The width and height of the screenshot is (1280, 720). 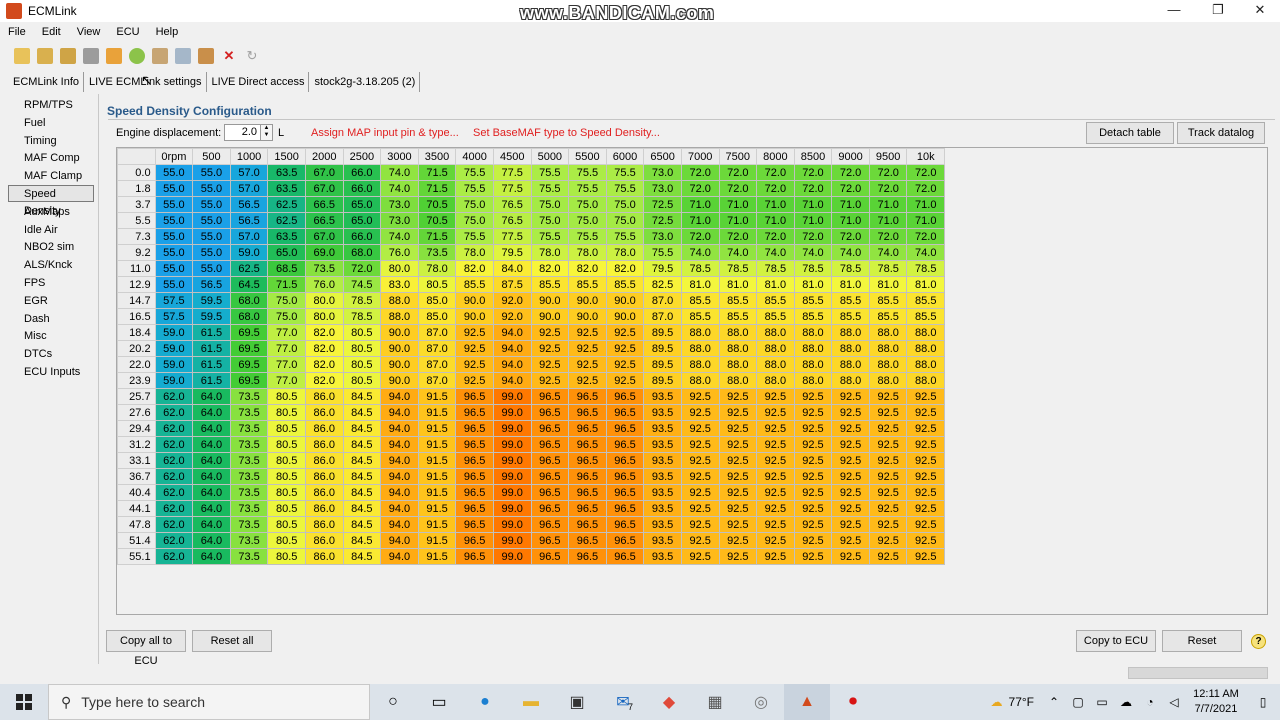 What do you see at coordinates (68, 56) in the screenshot?
I see `save-as-icon` at bounding box center [68, 56].